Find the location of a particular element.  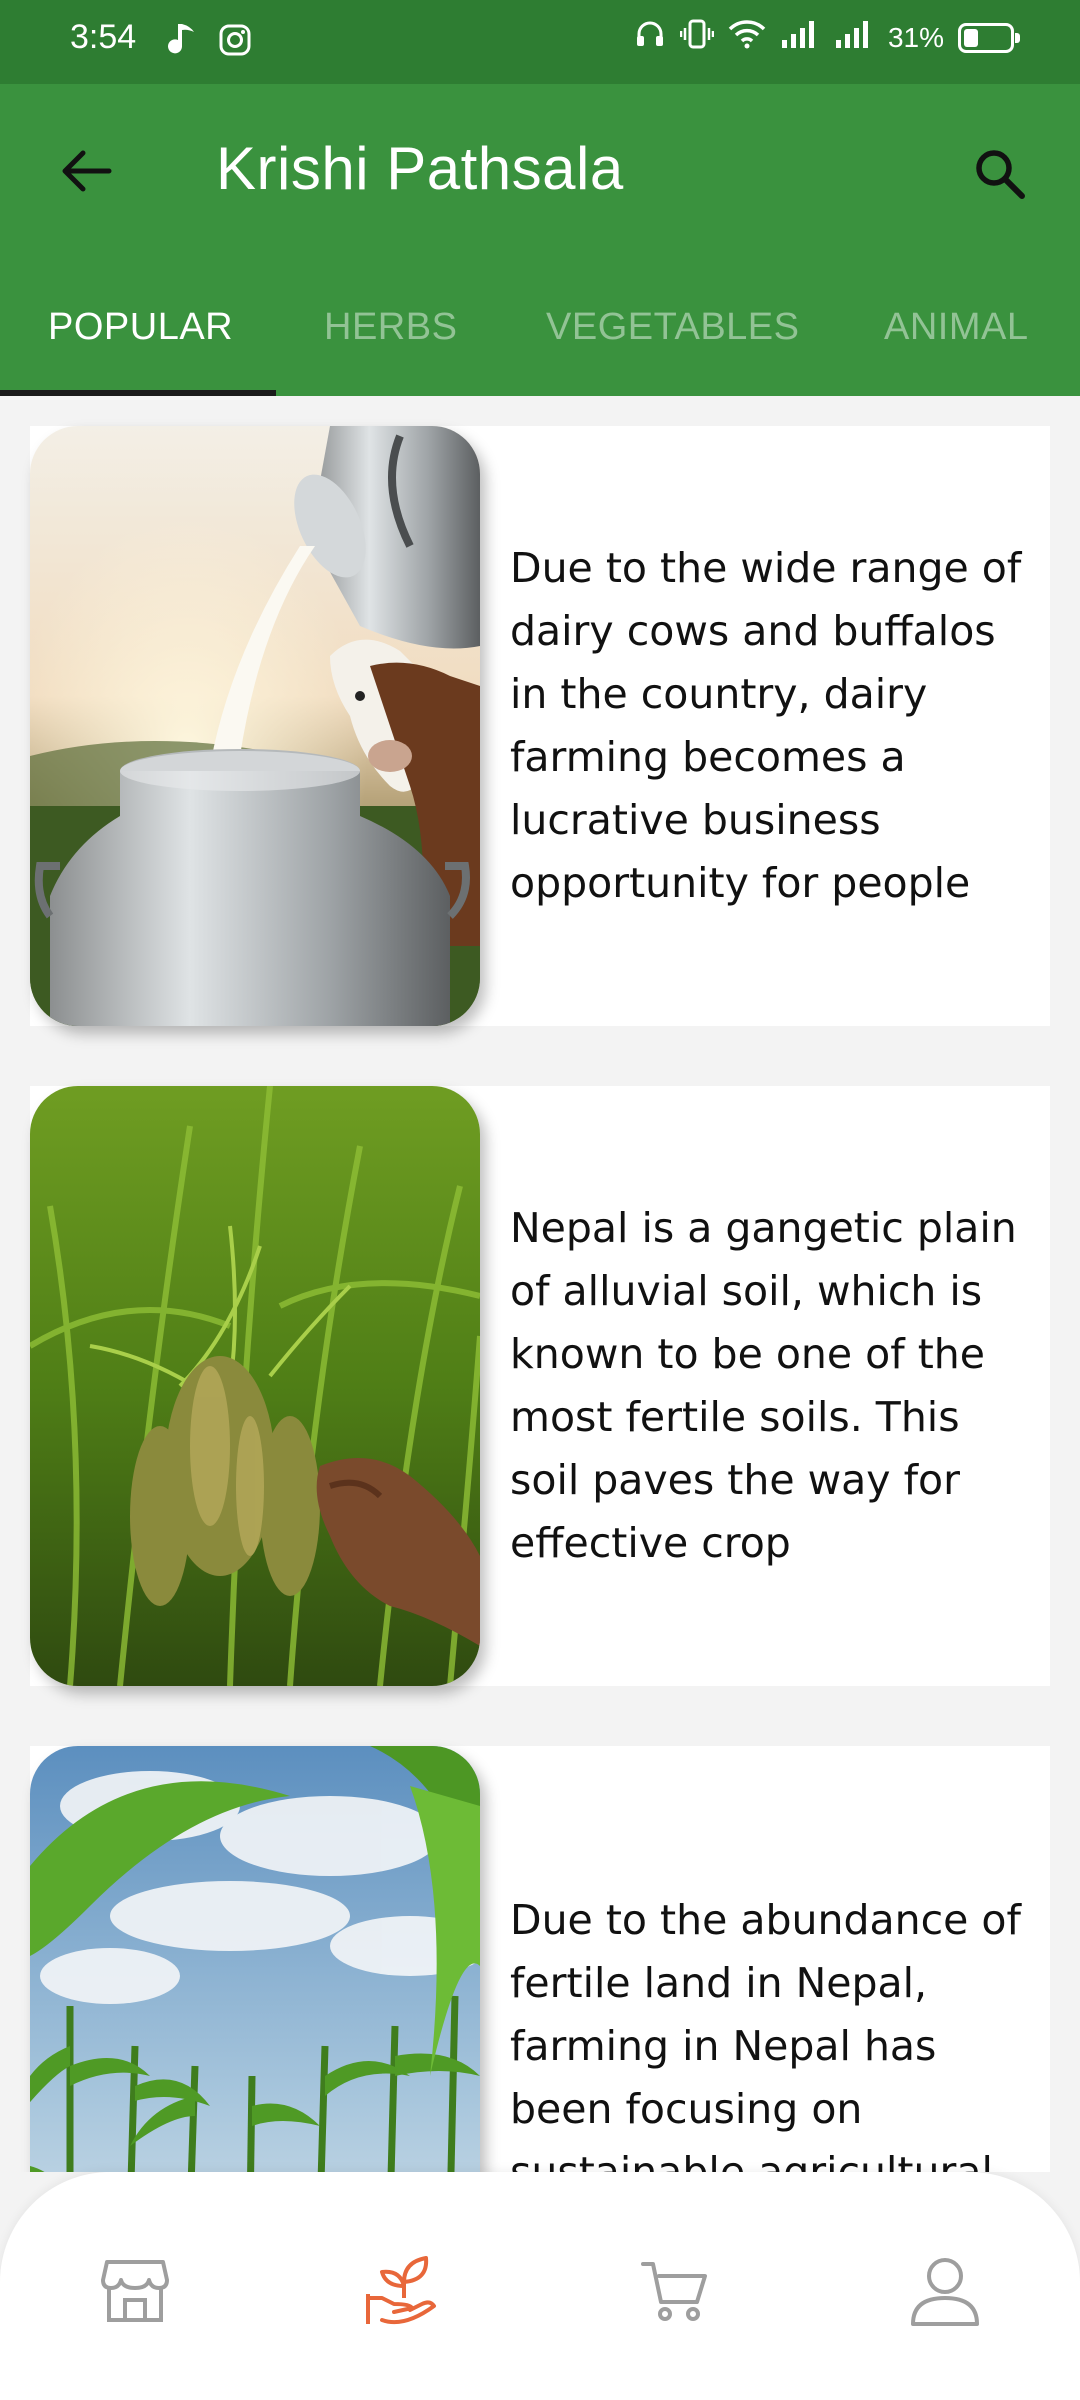

battery-level is located at coordinates (971, 37).